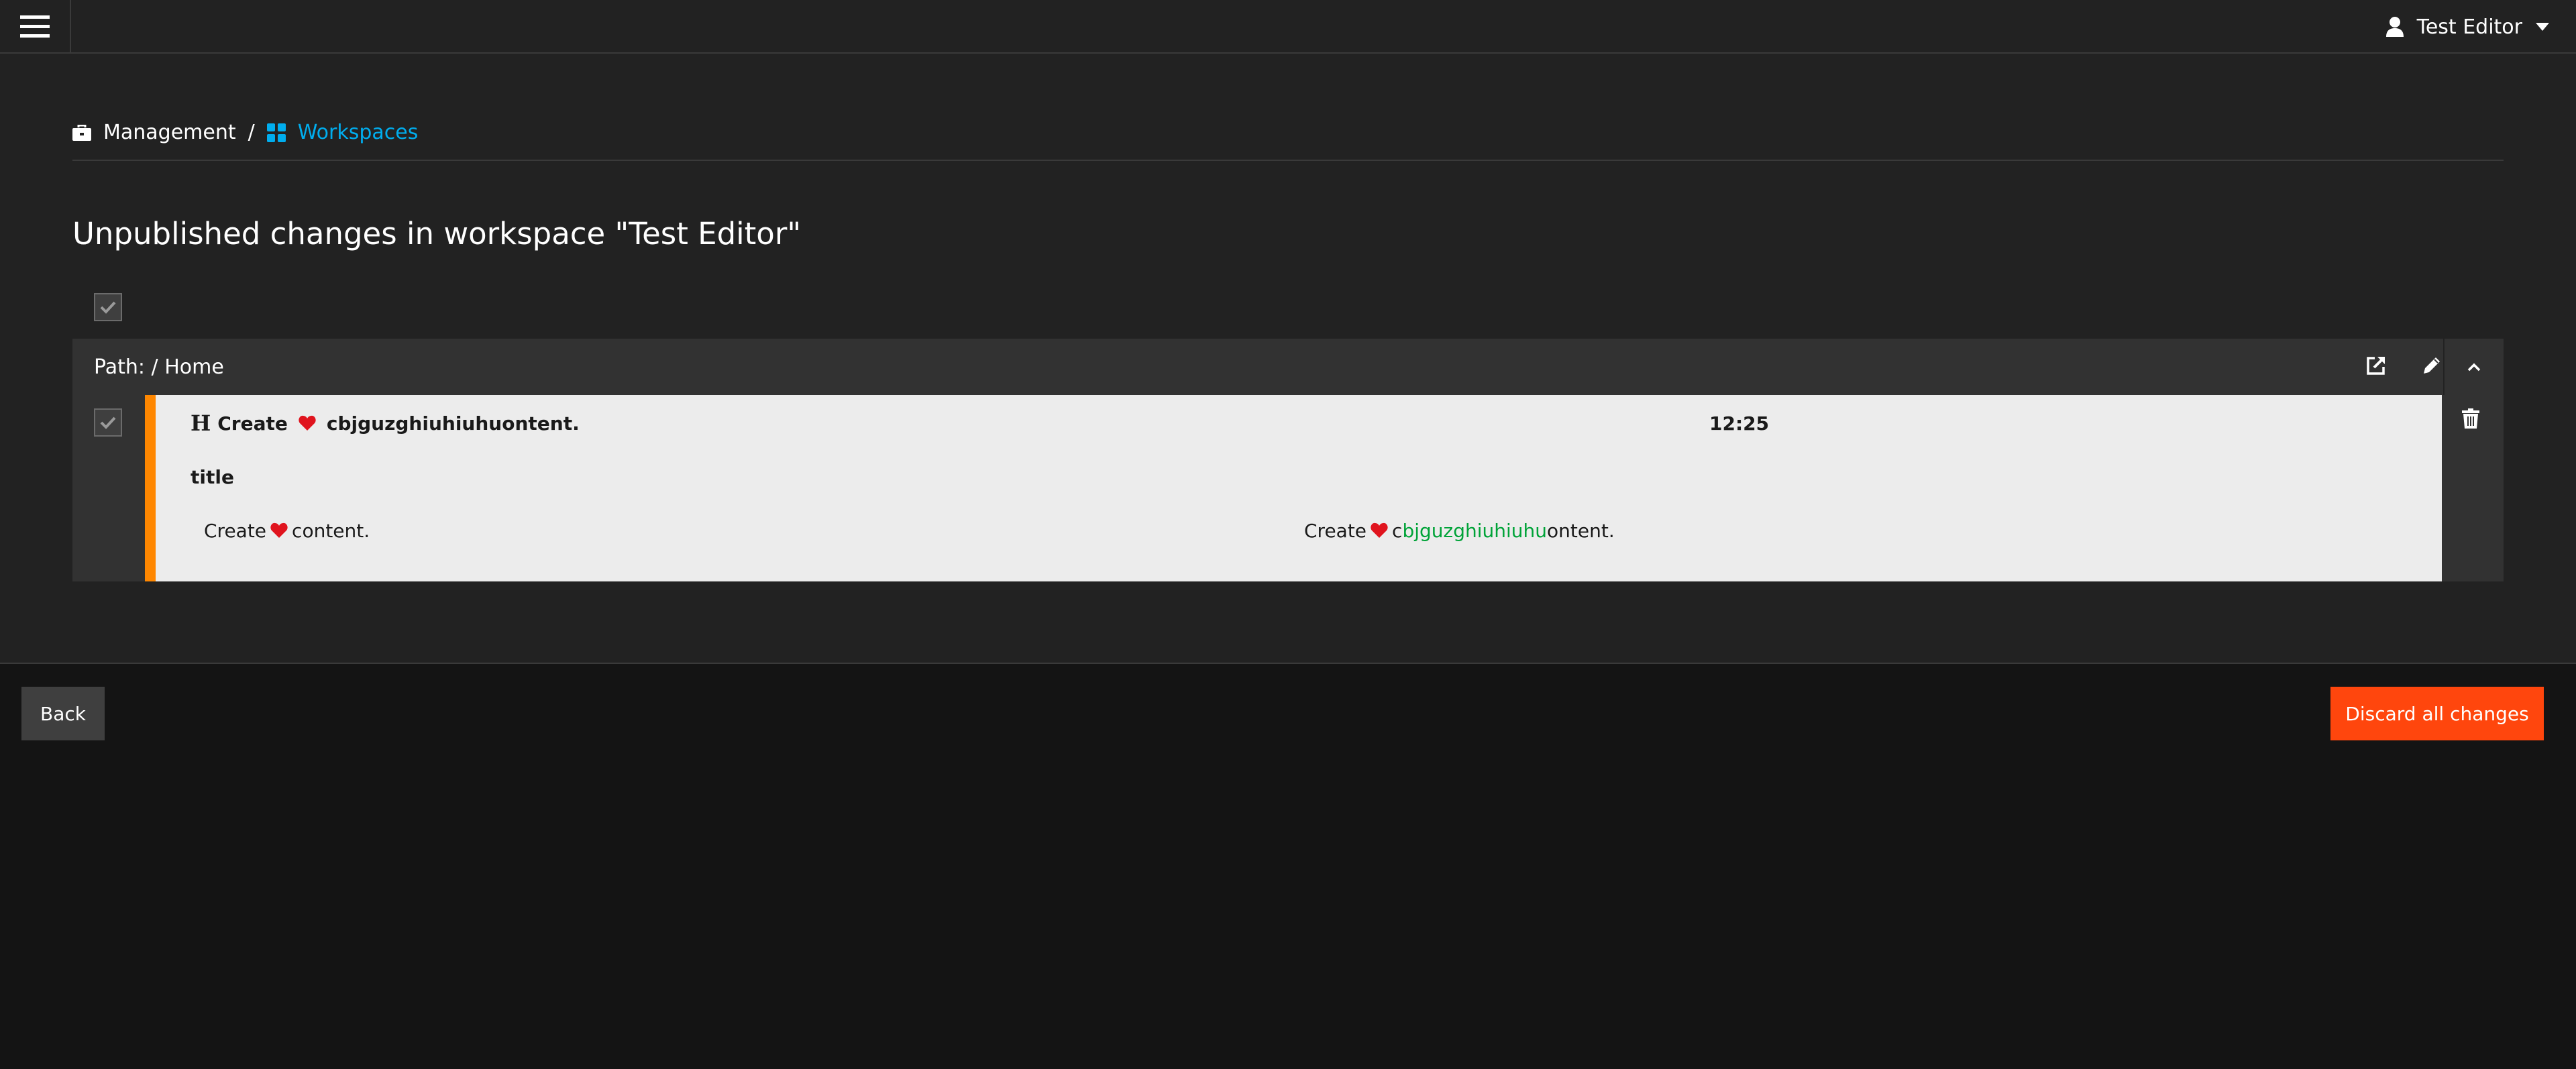 This screenshot has height=1069, width=2576. What do you see at coordinates (1475, 531) in the screenshot?
I see `new-value-added-text: bjguzghiuhiuhu` at bounding box center [1475, 531].